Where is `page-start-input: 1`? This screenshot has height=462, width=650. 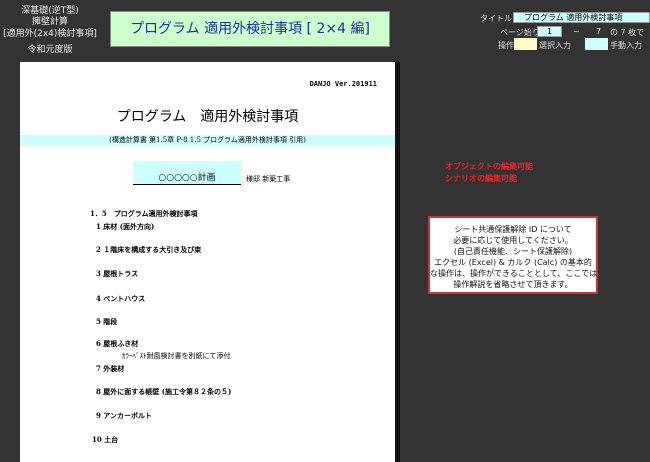 page-start-input: 1 is located at coordinates (549, 31).